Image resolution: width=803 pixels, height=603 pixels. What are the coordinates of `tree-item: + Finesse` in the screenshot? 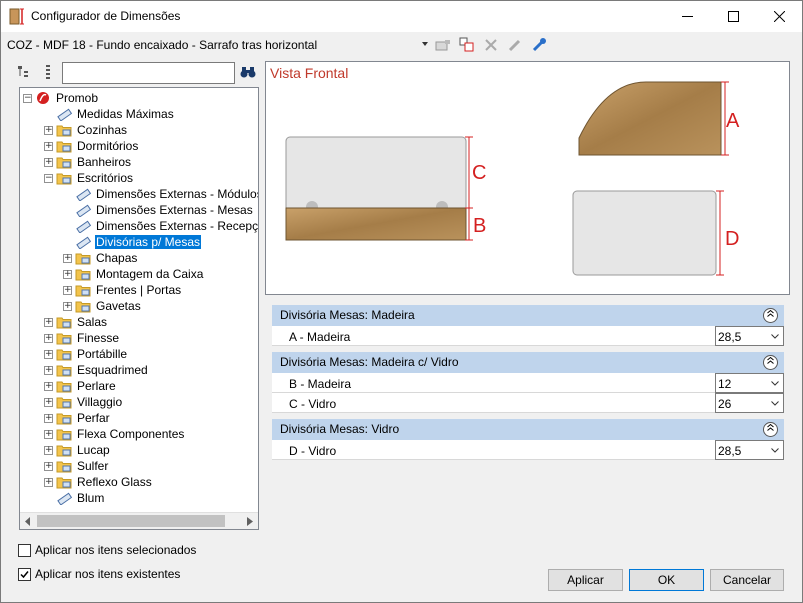 It's located at (82, 338).